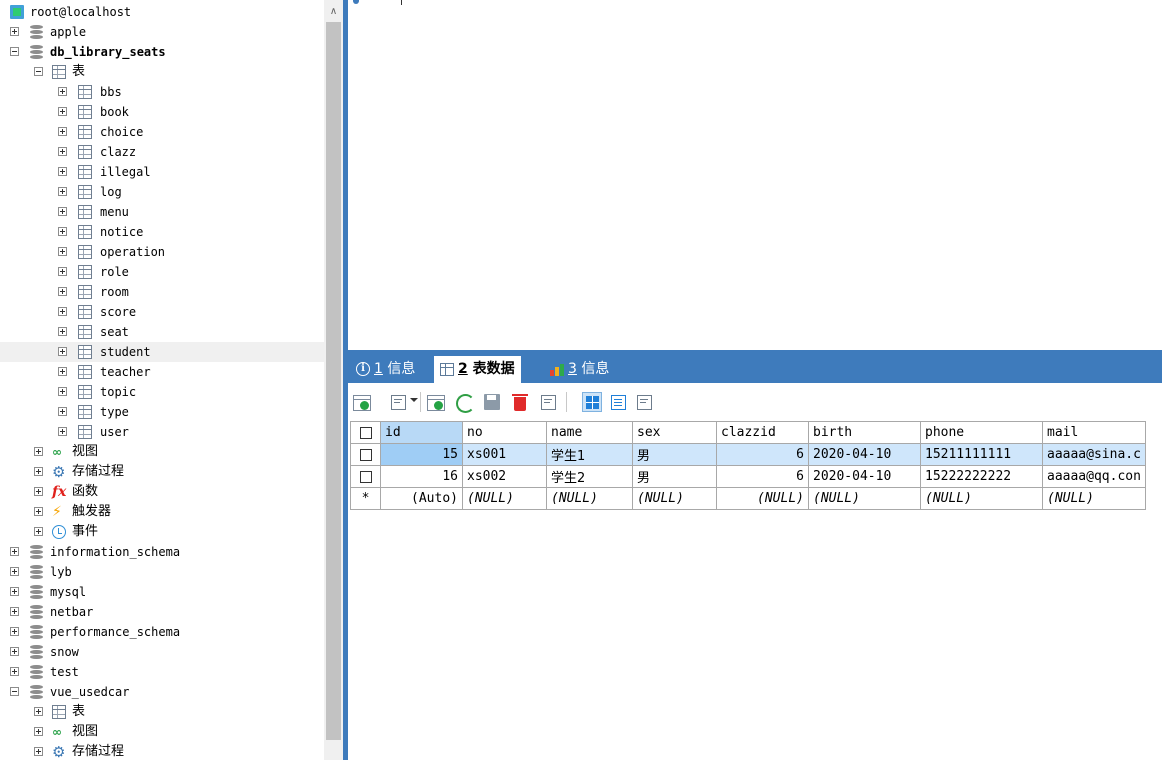 Image resolution: width=1162 pixels, height=760 pixels. What do you see at coordinates (1094, 476) in the screenshot?
I see `cell-mail: aaaaa@qq.con` at bounding box center [1094, 476].